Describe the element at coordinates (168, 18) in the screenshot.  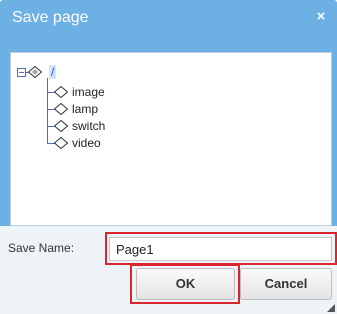
I see `dialog-titlebar: Save page ×` at that location.